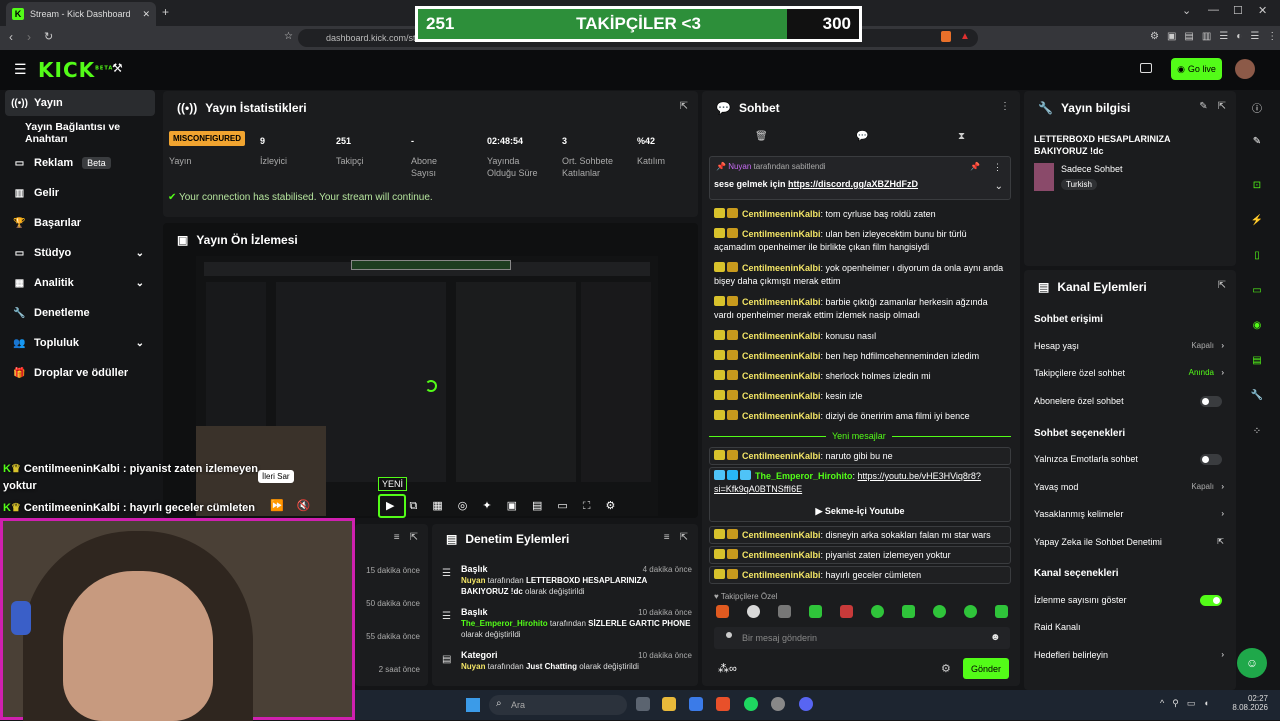 Image resolution: width=1280 pixels, height=721 pixels. Describe the element at coordinates (80, 133) in the screenshot. I see `sidebar-item-stream-key: Yayın Bağlantısı ve Anahtarı` at that location.